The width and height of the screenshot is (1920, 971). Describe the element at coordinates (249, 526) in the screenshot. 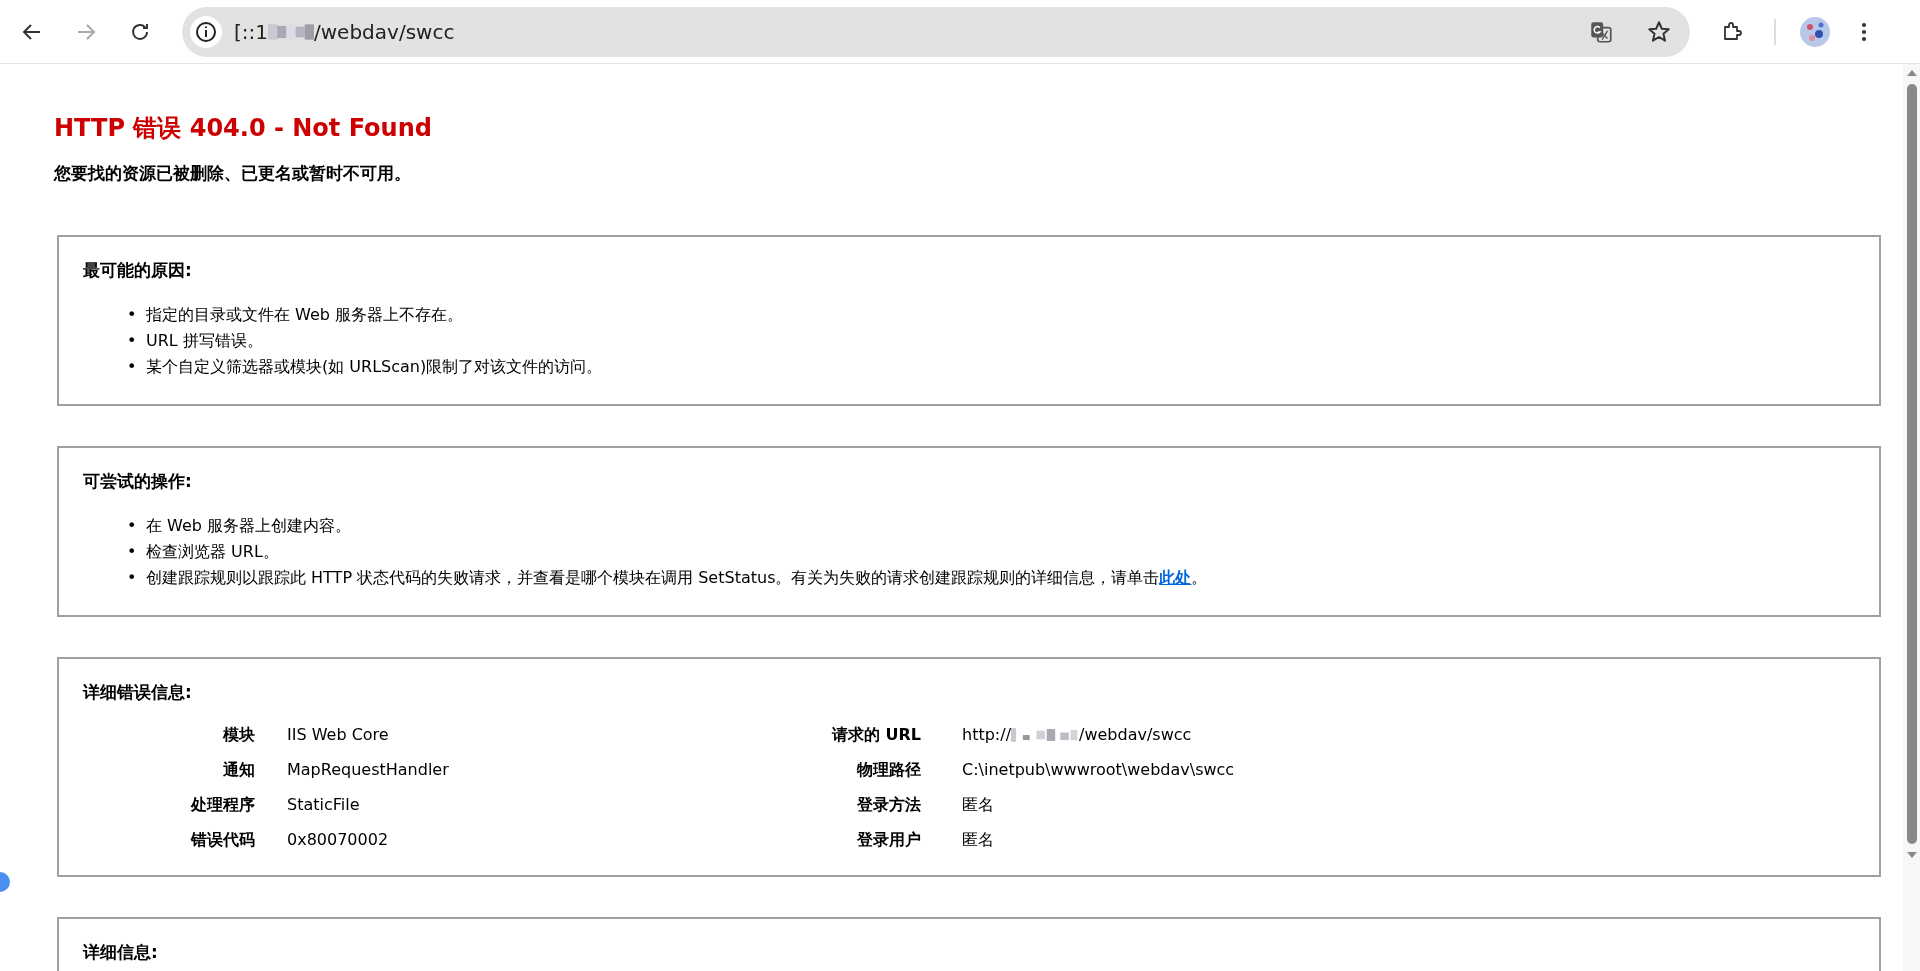

I see `list-item: 在 Web 服务器上创建内容。` at that location.